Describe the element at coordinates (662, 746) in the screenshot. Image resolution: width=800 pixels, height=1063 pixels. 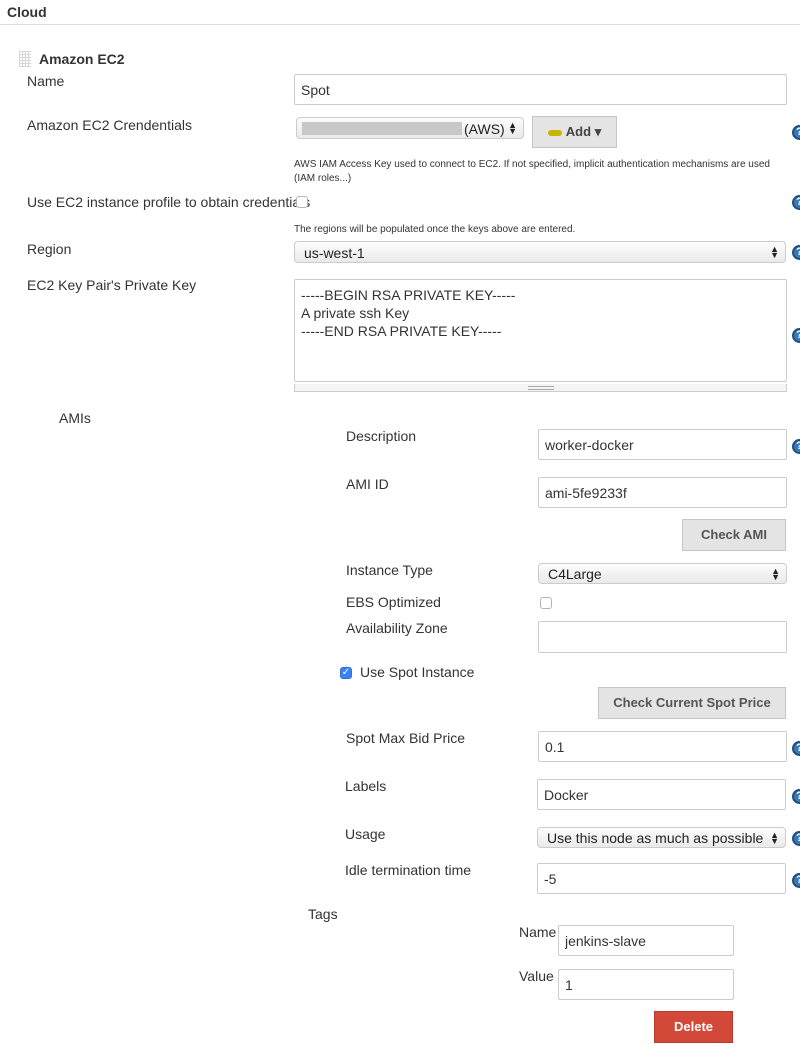
I see `spot-bid-input` at that location.